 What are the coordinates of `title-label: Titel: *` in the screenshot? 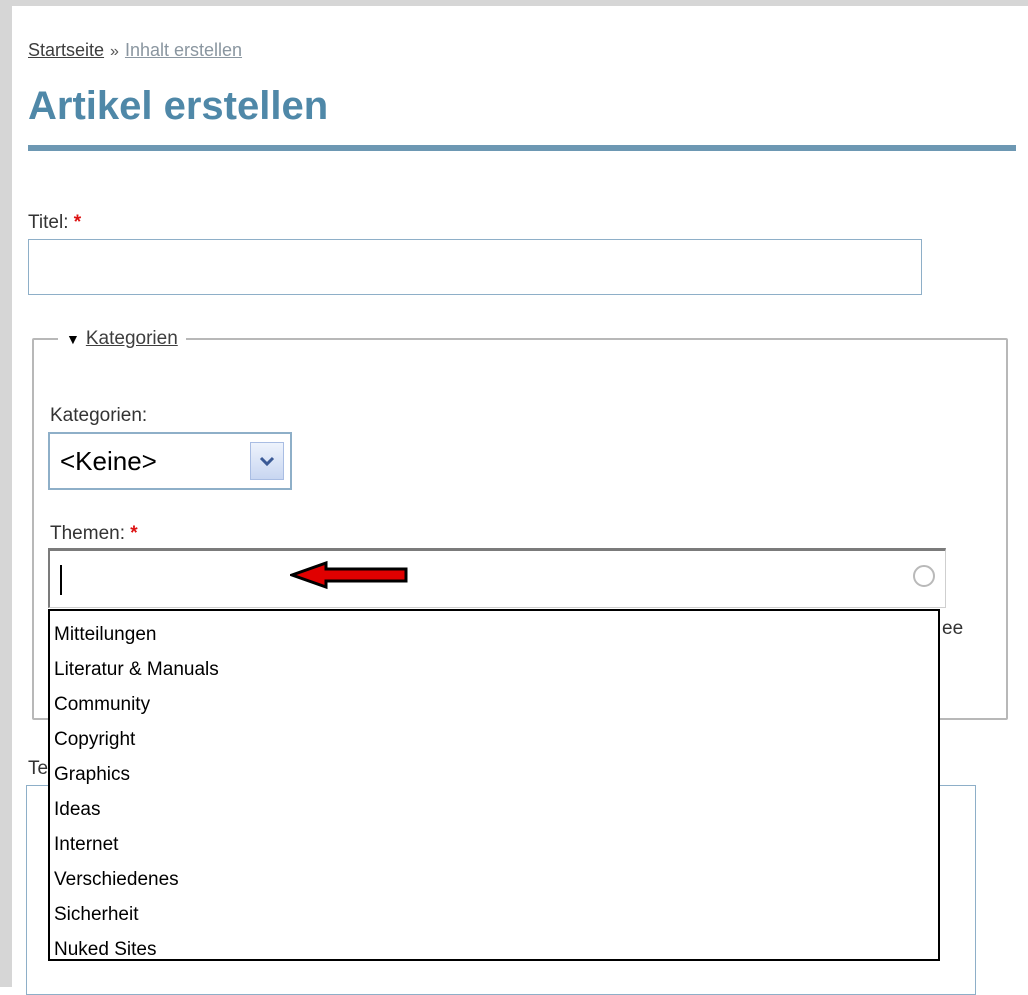 It's located at (54, 223).